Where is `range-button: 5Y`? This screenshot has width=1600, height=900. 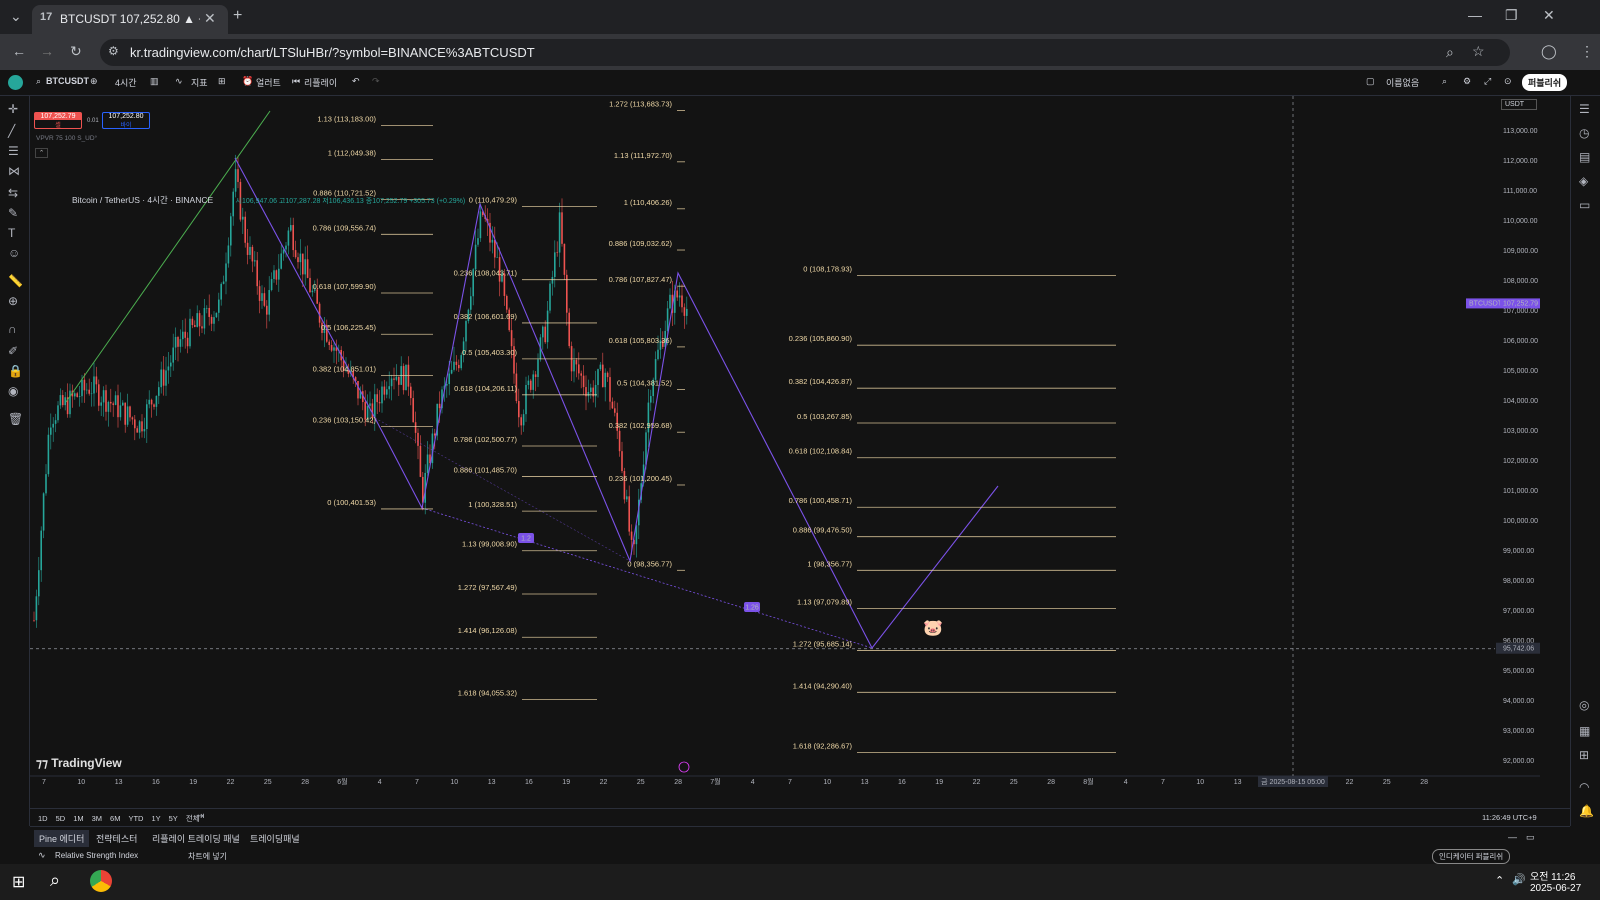
range-button: 5Y is located at coordinates (173, 818).